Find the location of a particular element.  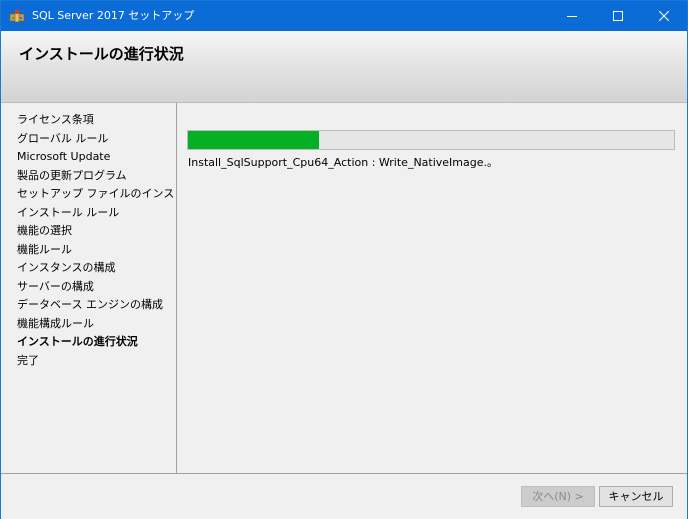

title-bar: SQL Server 2017 セットアップ is located at coordinates (344, 16).